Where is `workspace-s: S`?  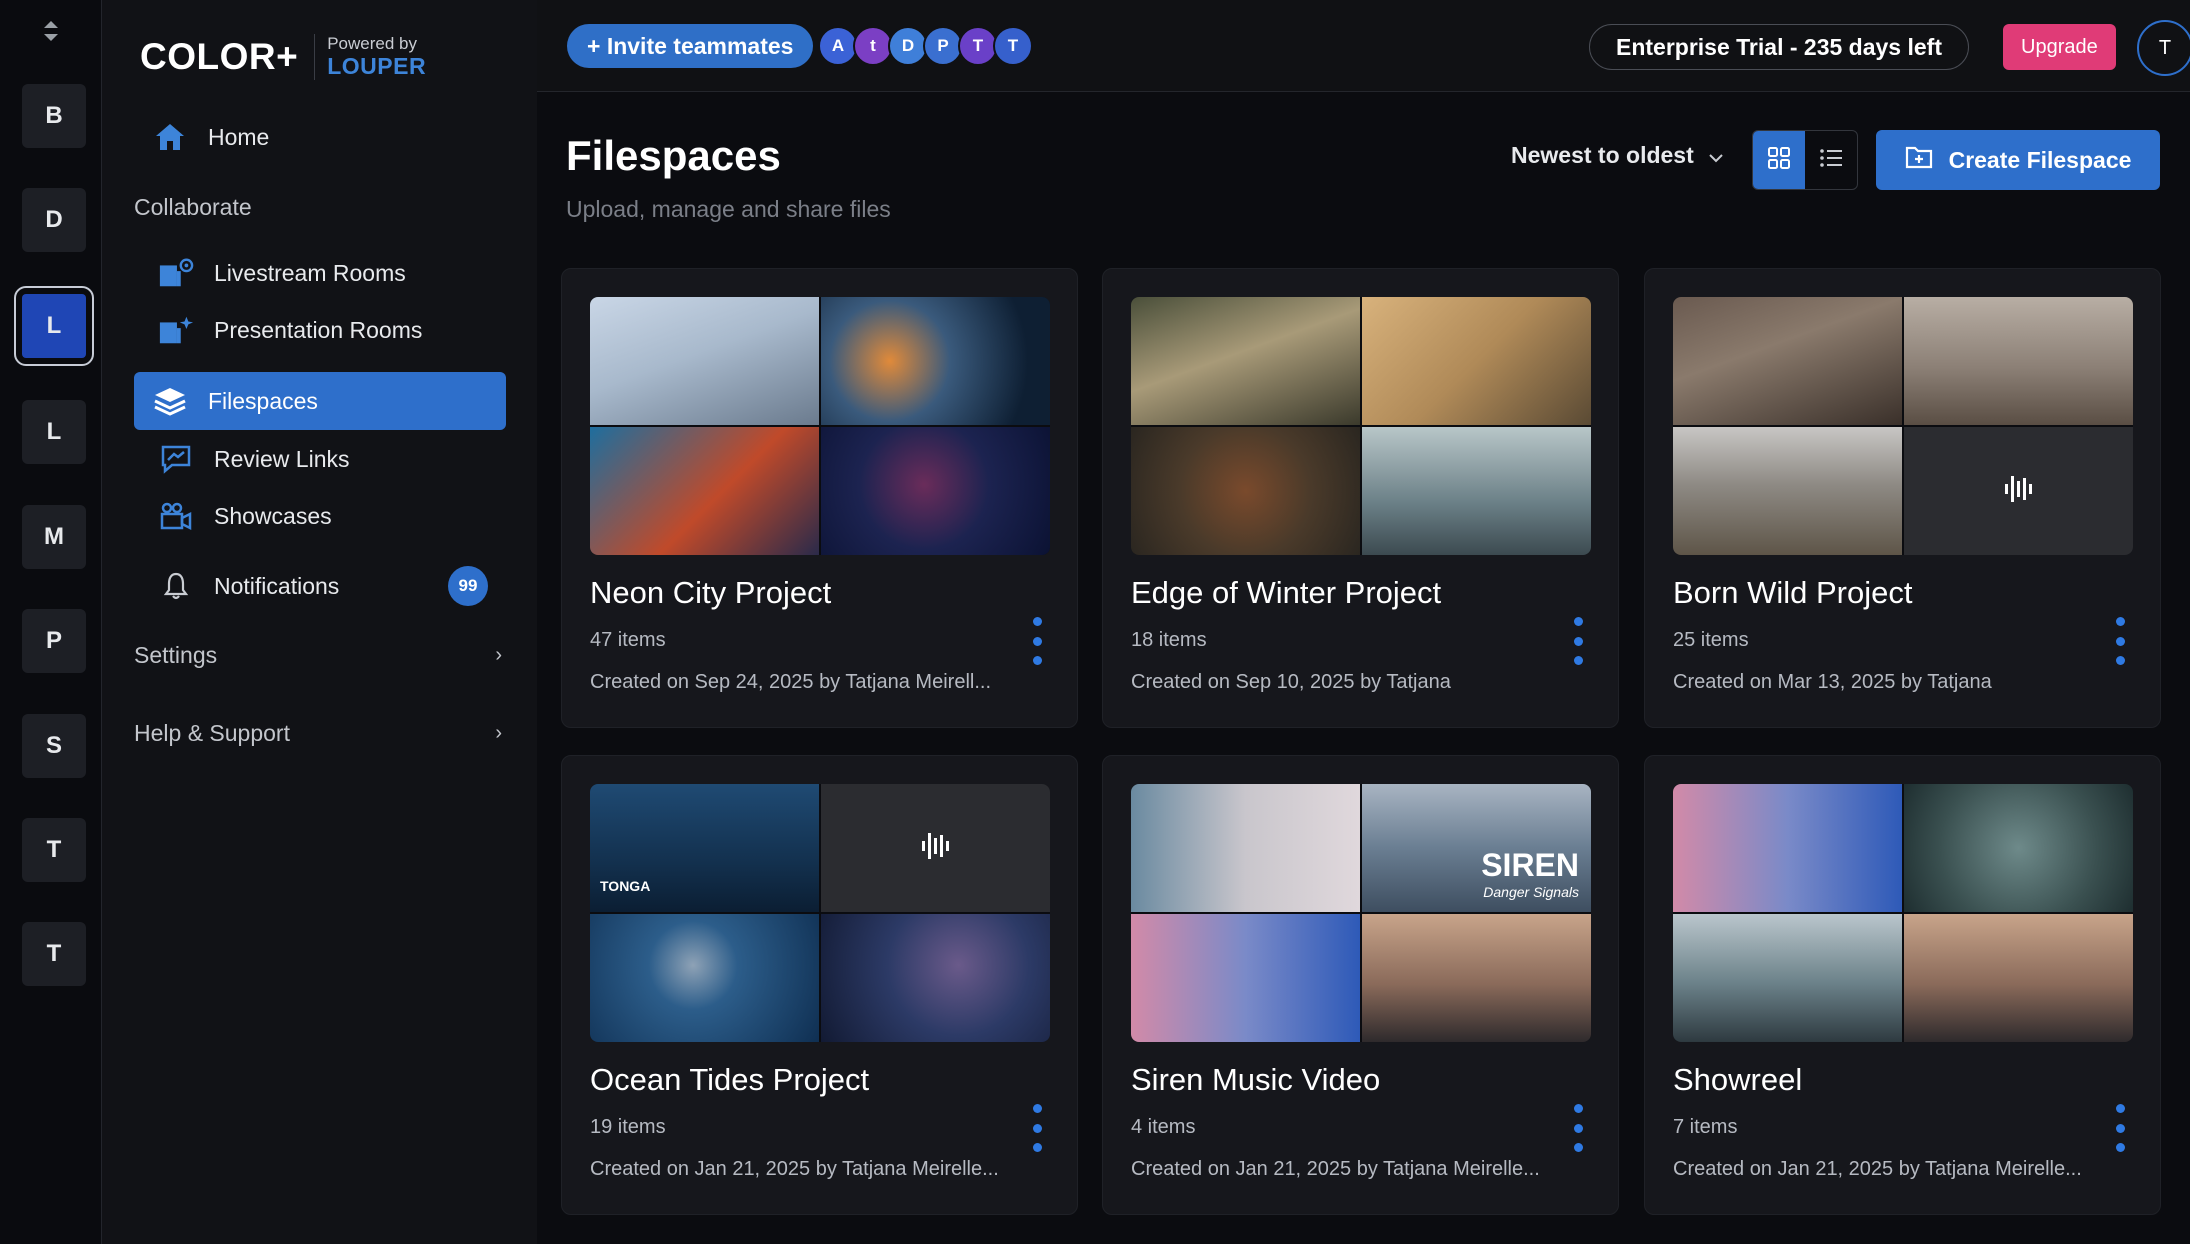
workspace-s: S is located at coordinates (54, 746).